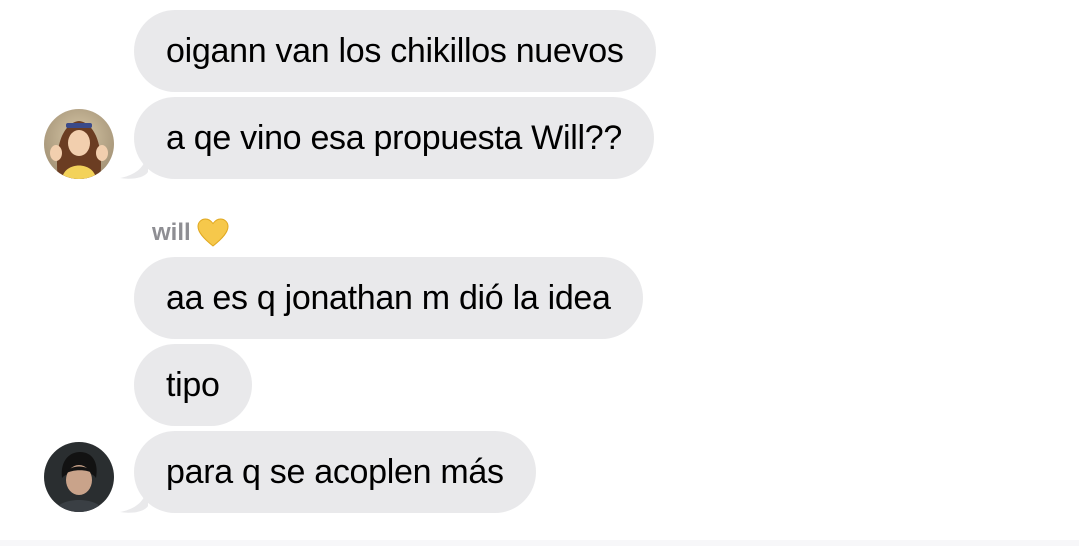 The image size is (1079, 546). I want to click on divider, so click(539, 543).